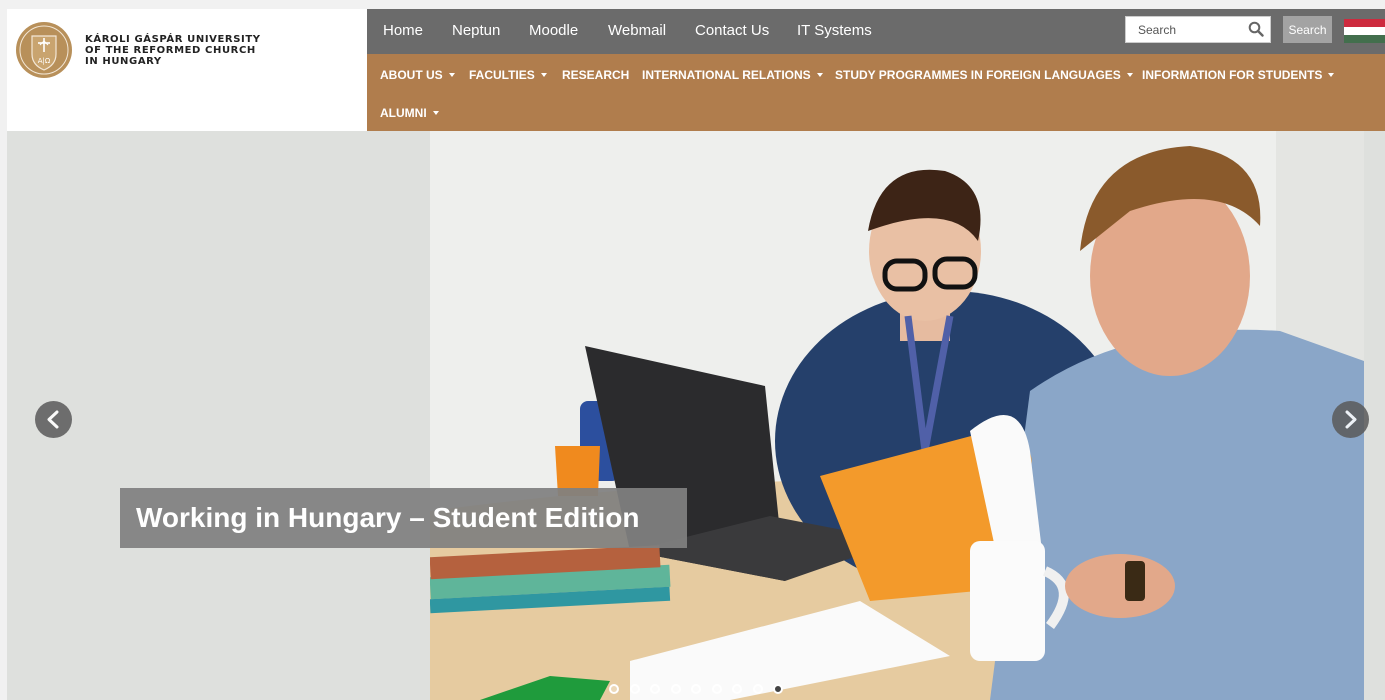 The width and height of the screenshot is (1385, 700). I want to click on mainnav-research: RESEARCH, so click(595, 75).